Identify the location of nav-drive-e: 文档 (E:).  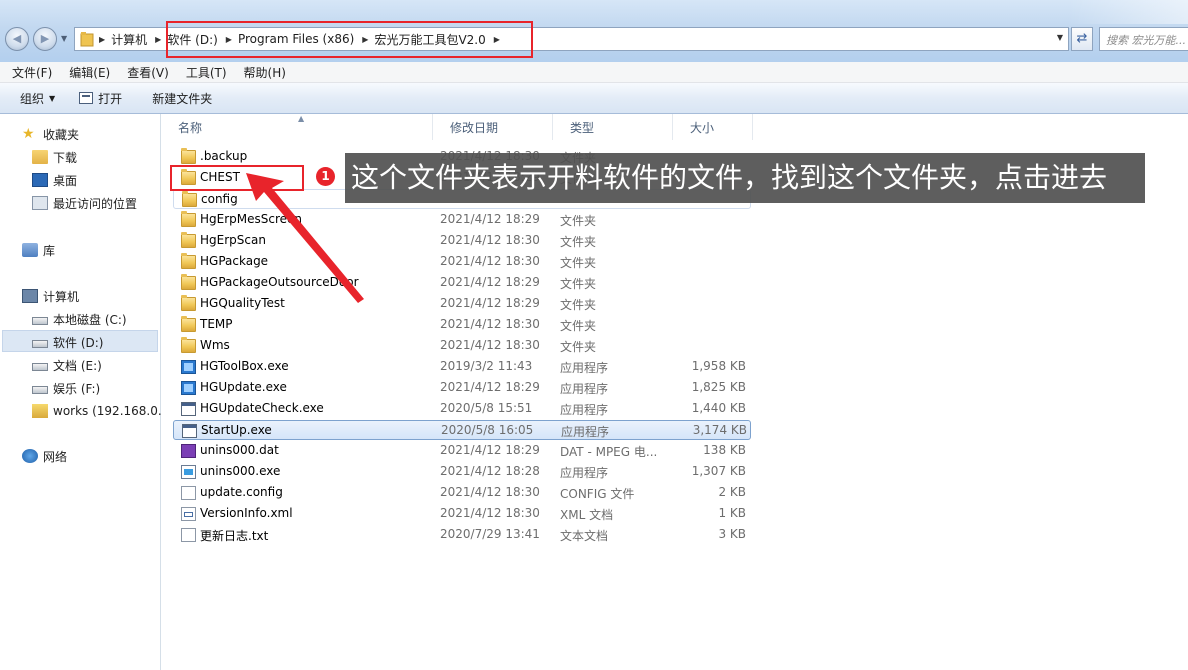
(67, 365).